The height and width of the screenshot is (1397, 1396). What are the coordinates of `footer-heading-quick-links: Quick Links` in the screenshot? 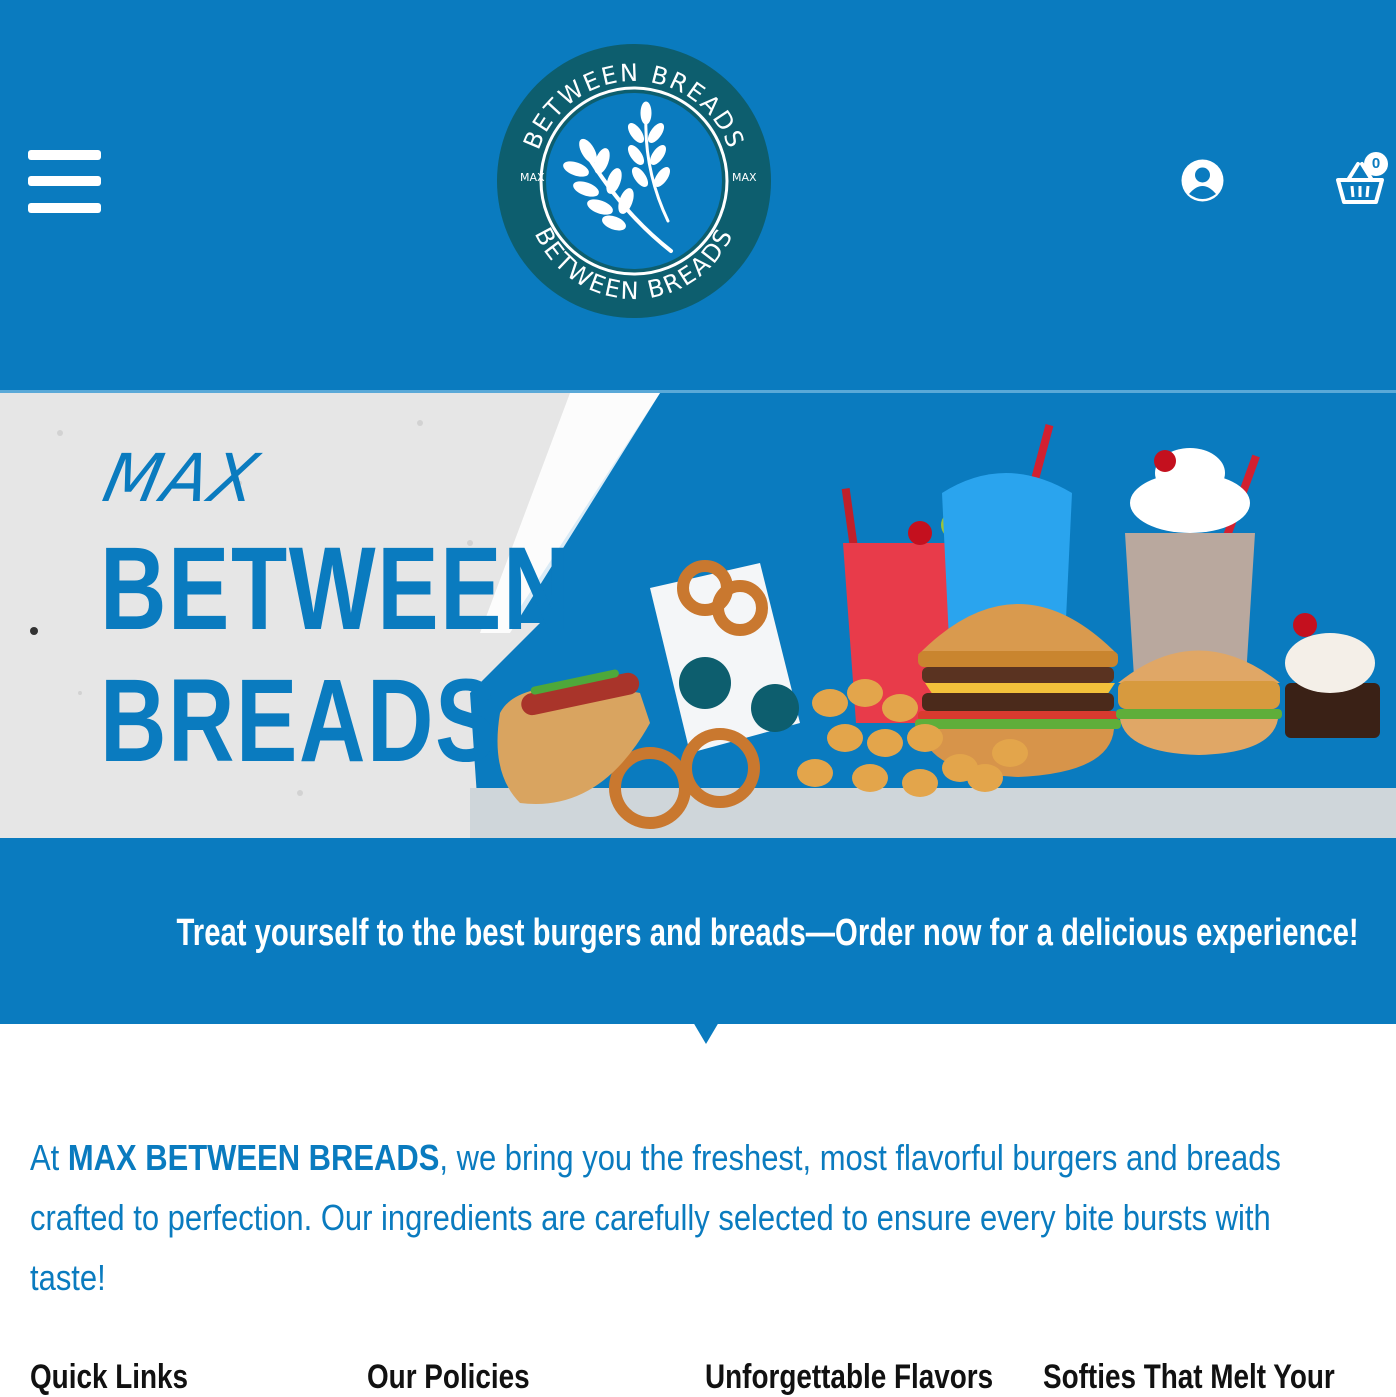 It's located at (109, 1377).